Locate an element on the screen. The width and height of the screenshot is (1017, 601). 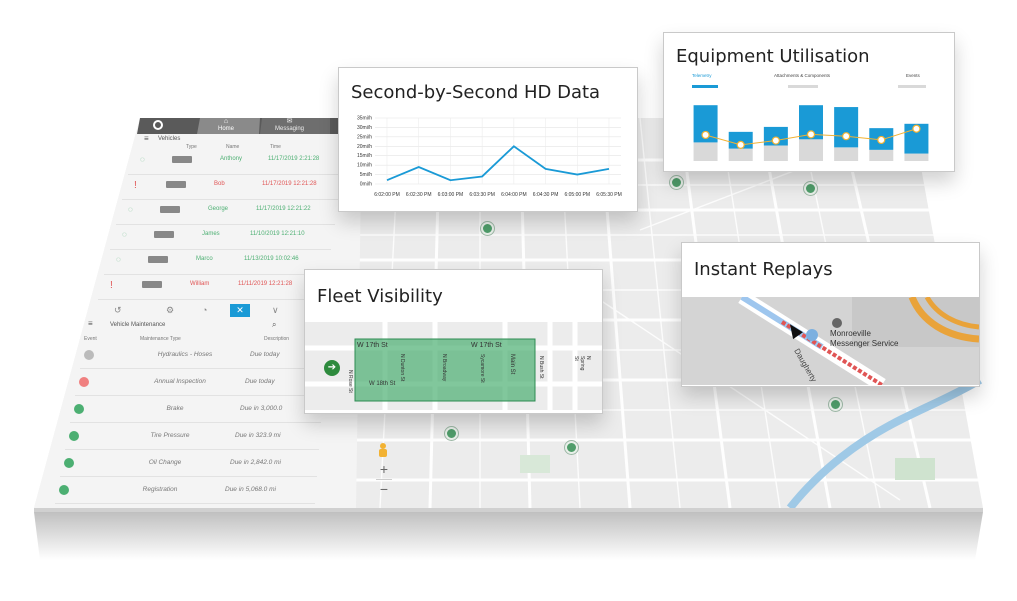
pegman-icon is located at coordinates (383, 450).